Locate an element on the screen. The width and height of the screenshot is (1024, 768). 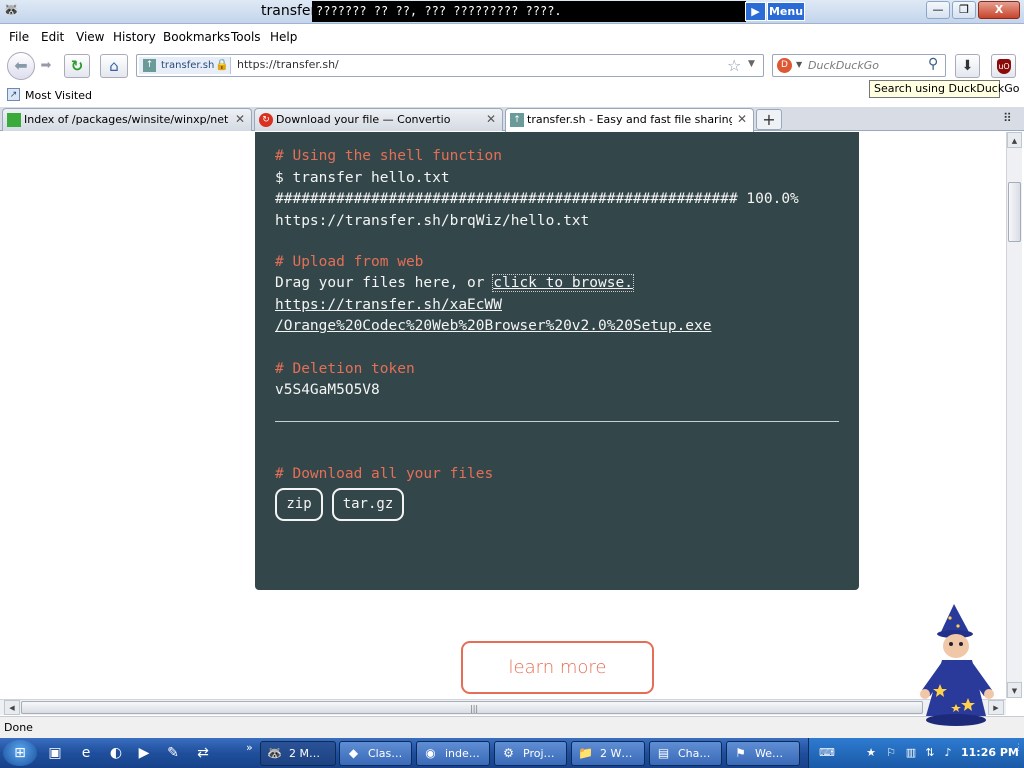
scroll-up-icon: ▲ is located at coordinates (1014, 140).